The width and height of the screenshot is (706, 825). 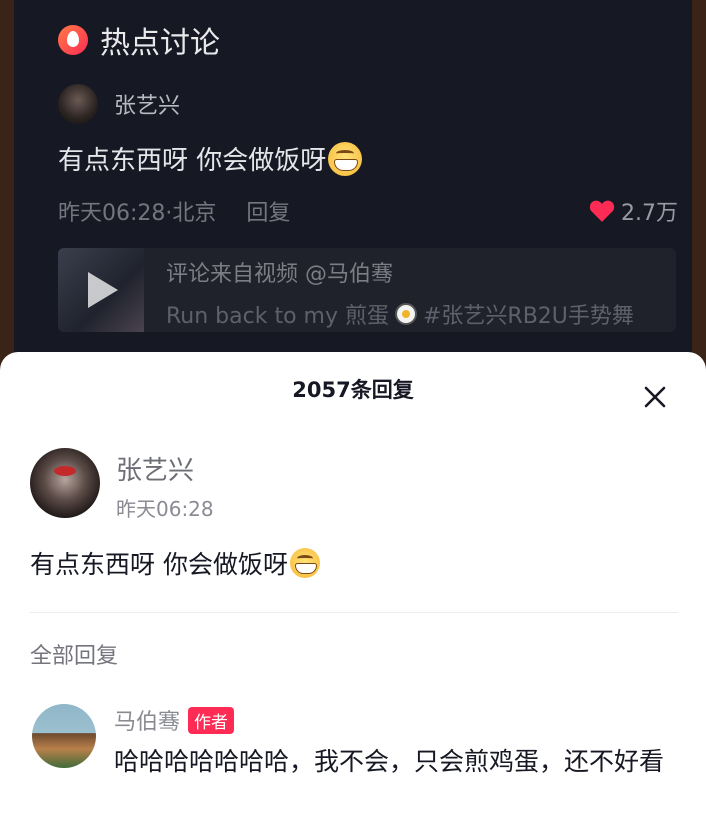 I want to click on main-comment-text: 有点东西呀 你会做饭呀, so click(x=175, y=563).